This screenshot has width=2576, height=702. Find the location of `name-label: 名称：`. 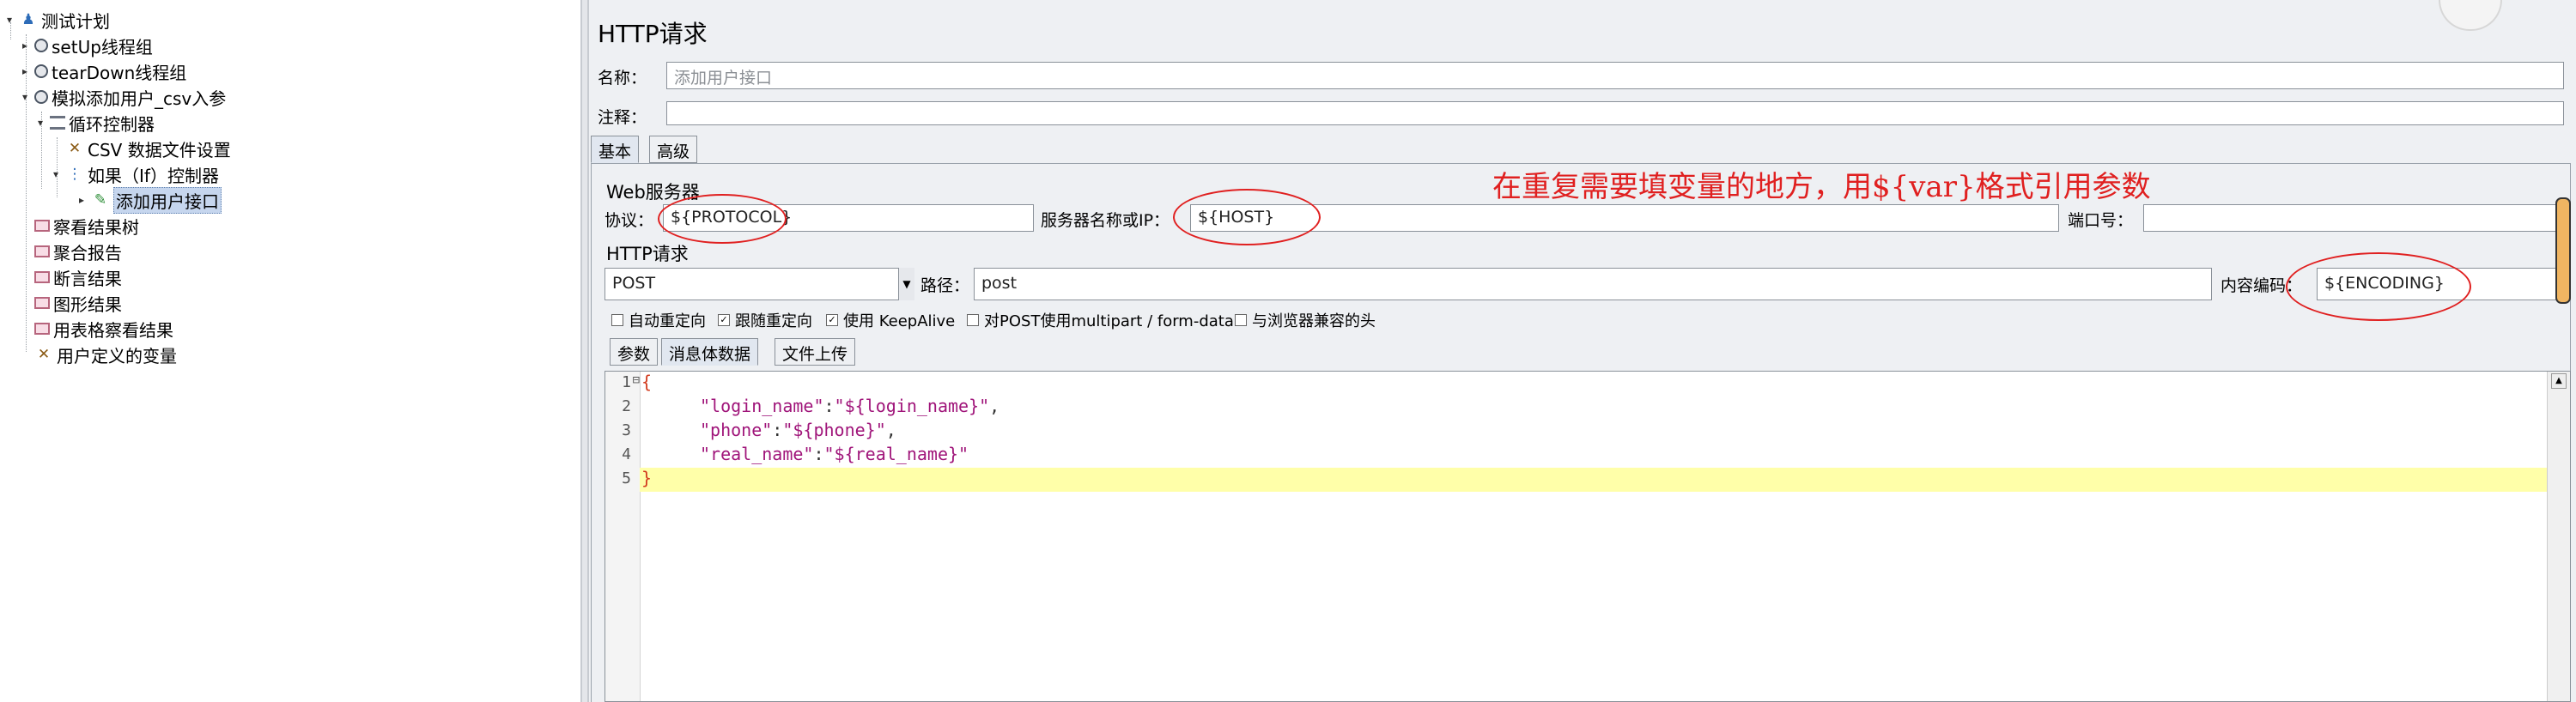

name-label: 名称： is located at coordinates (622, 78).